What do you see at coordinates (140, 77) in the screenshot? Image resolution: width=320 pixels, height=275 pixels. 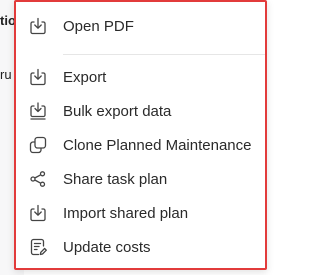 I see `menu-item-export: Export` at bounding box center [140, 77].